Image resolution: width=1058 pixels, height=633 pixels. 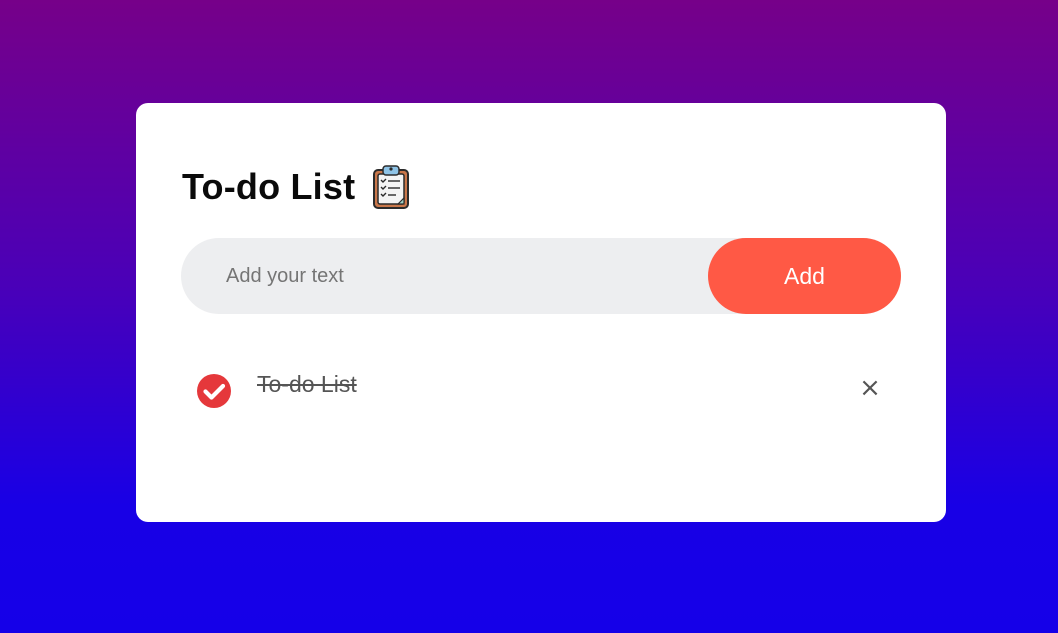 I want to click on task-input, so click(x=441, y=276).